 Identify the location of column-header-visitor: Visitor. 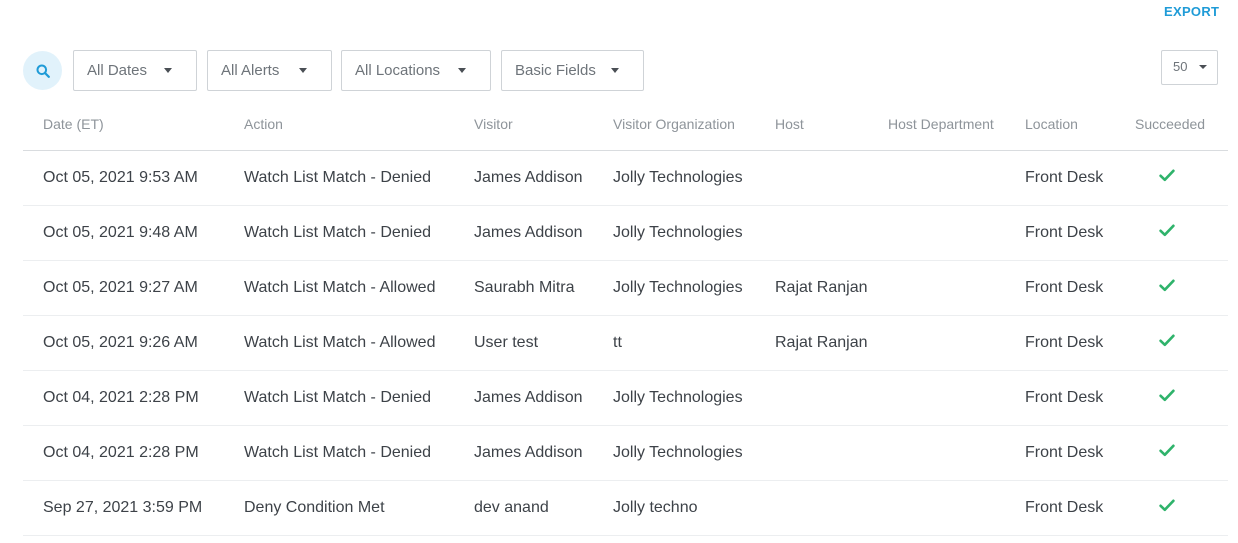
(543, 124).